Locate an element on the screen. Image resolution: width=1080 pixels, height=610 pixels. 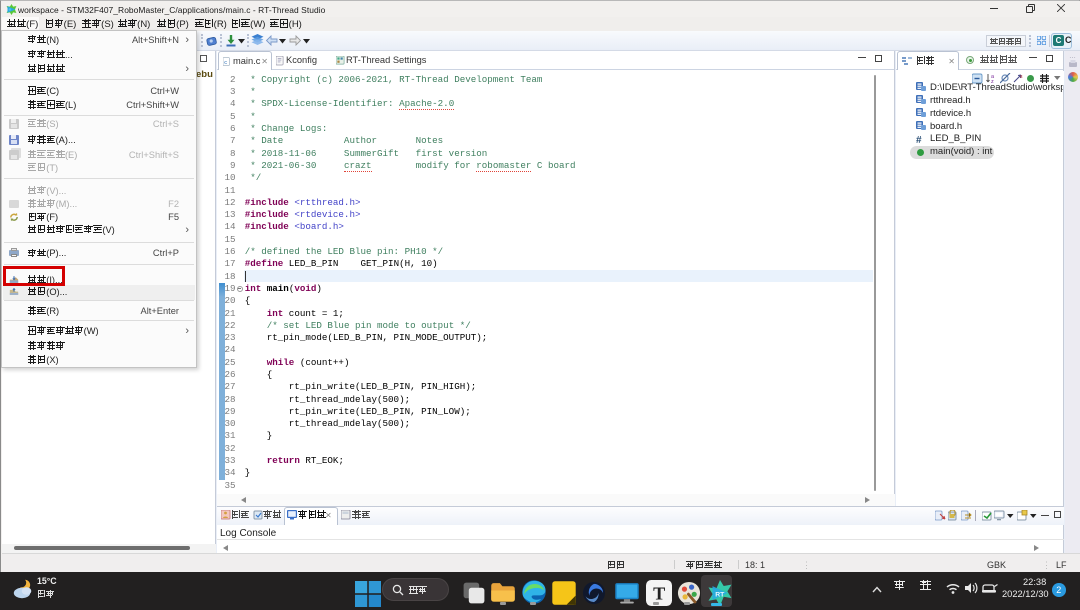
svg-text: T is located at coordinates (659, 594).